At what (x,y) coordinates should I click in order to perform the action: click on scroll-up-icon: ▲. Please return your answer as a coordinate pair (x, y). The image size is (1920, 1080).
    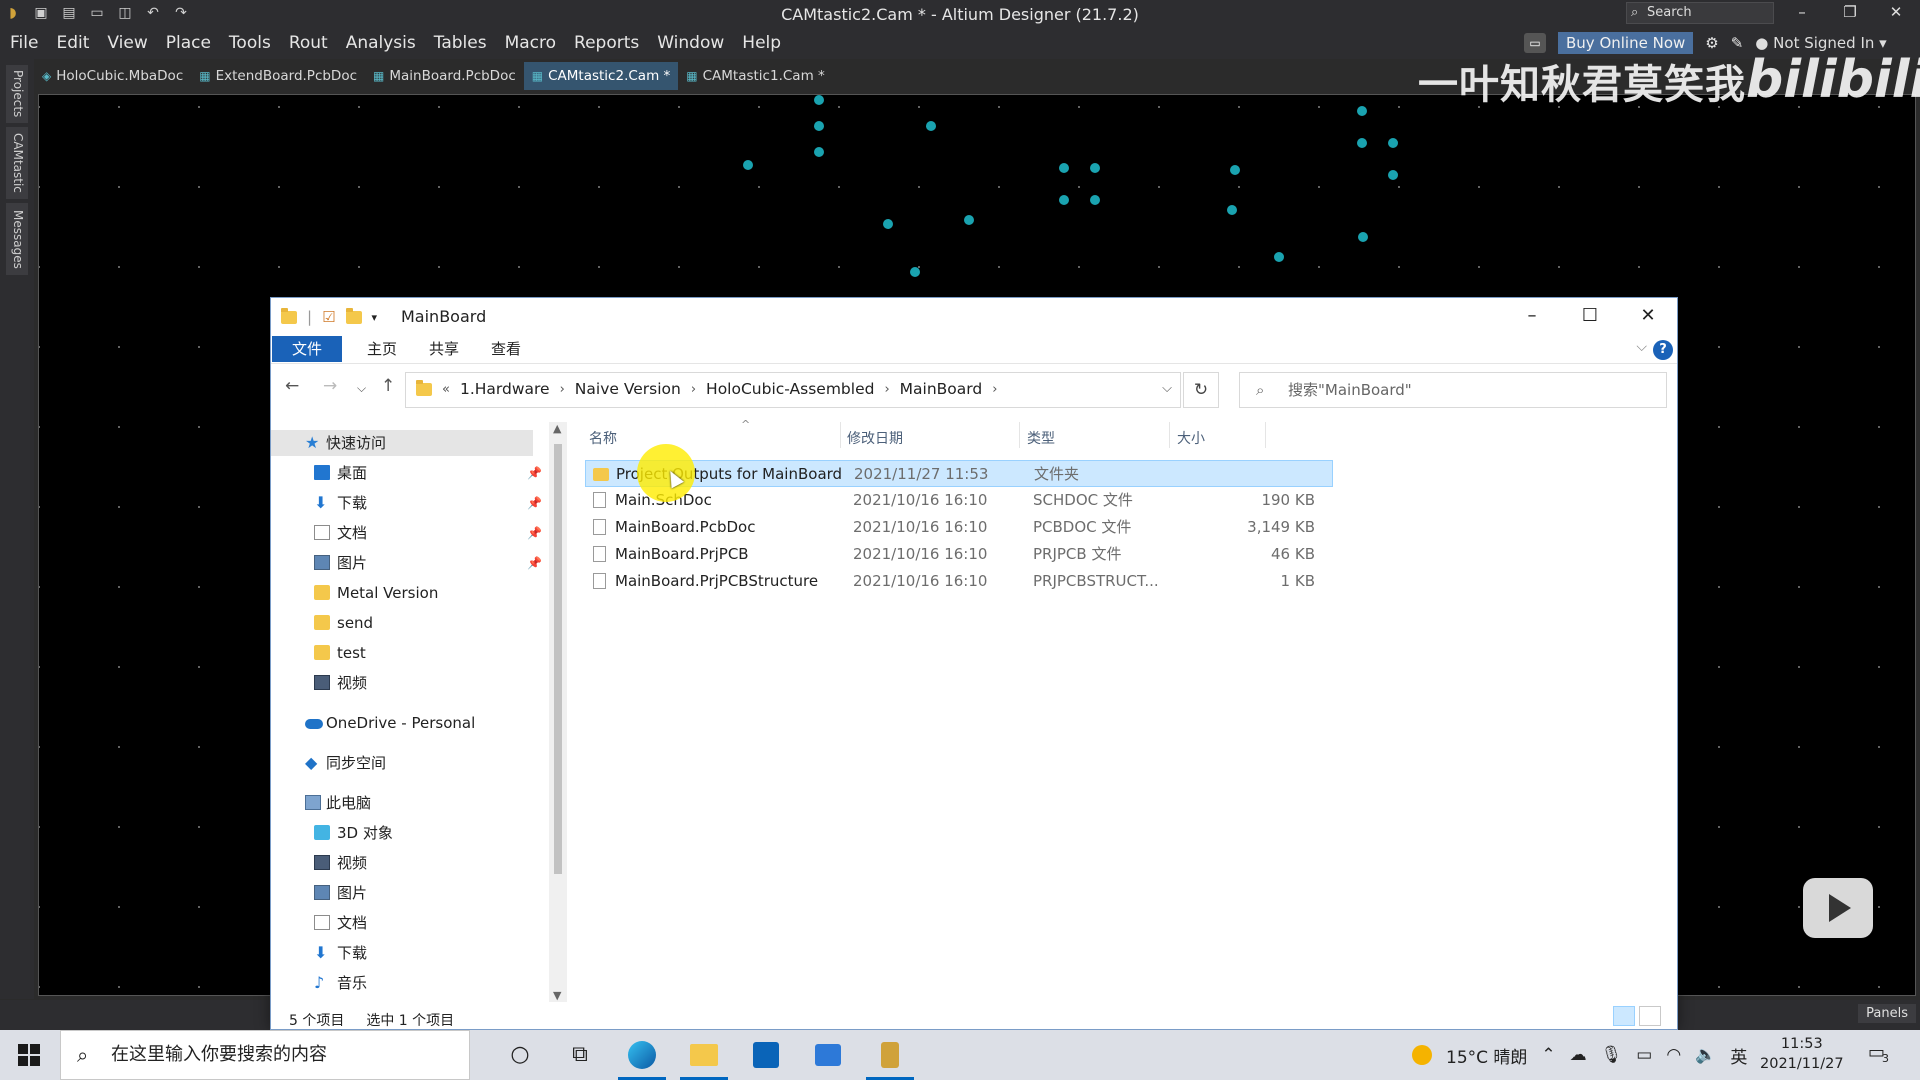
    Looking at the image, I should click on (557, 428).